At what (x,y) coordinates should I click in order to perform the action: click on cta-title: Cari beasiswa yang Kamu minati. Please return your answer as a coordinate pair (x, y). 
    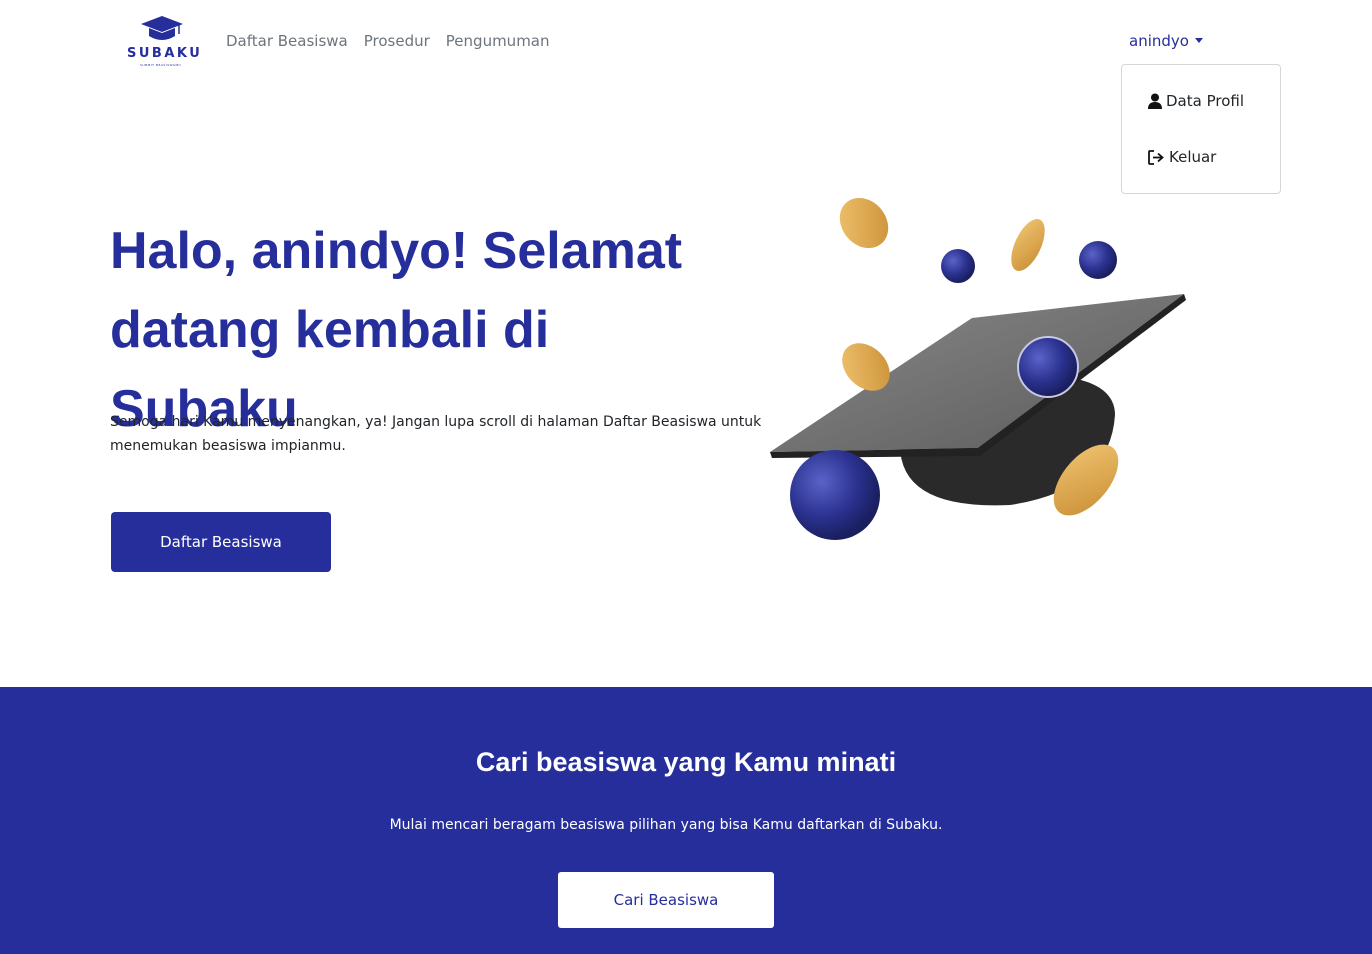
    Looking at the image, I should click on (686, 762).